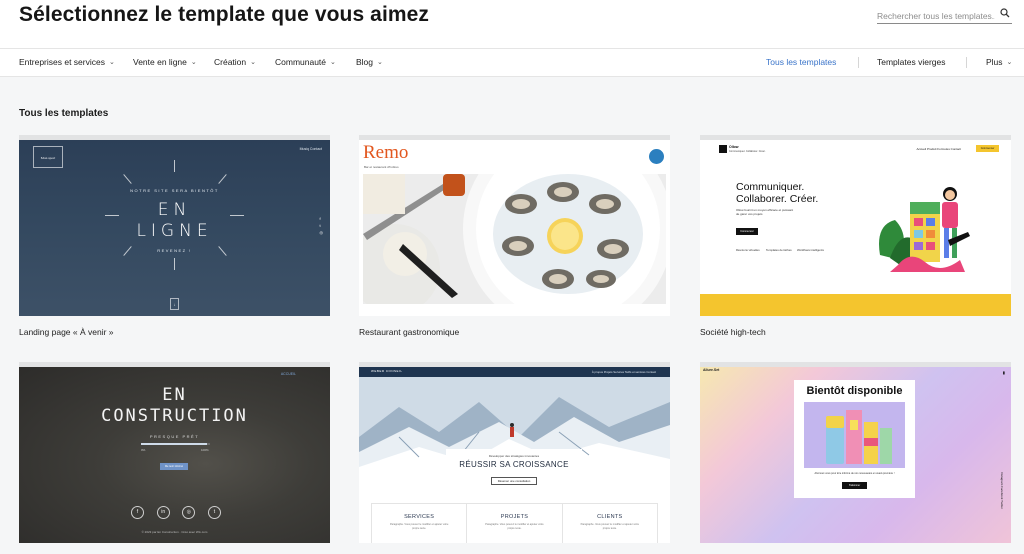 The width and height of the screenshot is (1024, 554). Describe the element at coordinates (514, 517) in the screenshot. I see `column-title: PROJETS` at that location.